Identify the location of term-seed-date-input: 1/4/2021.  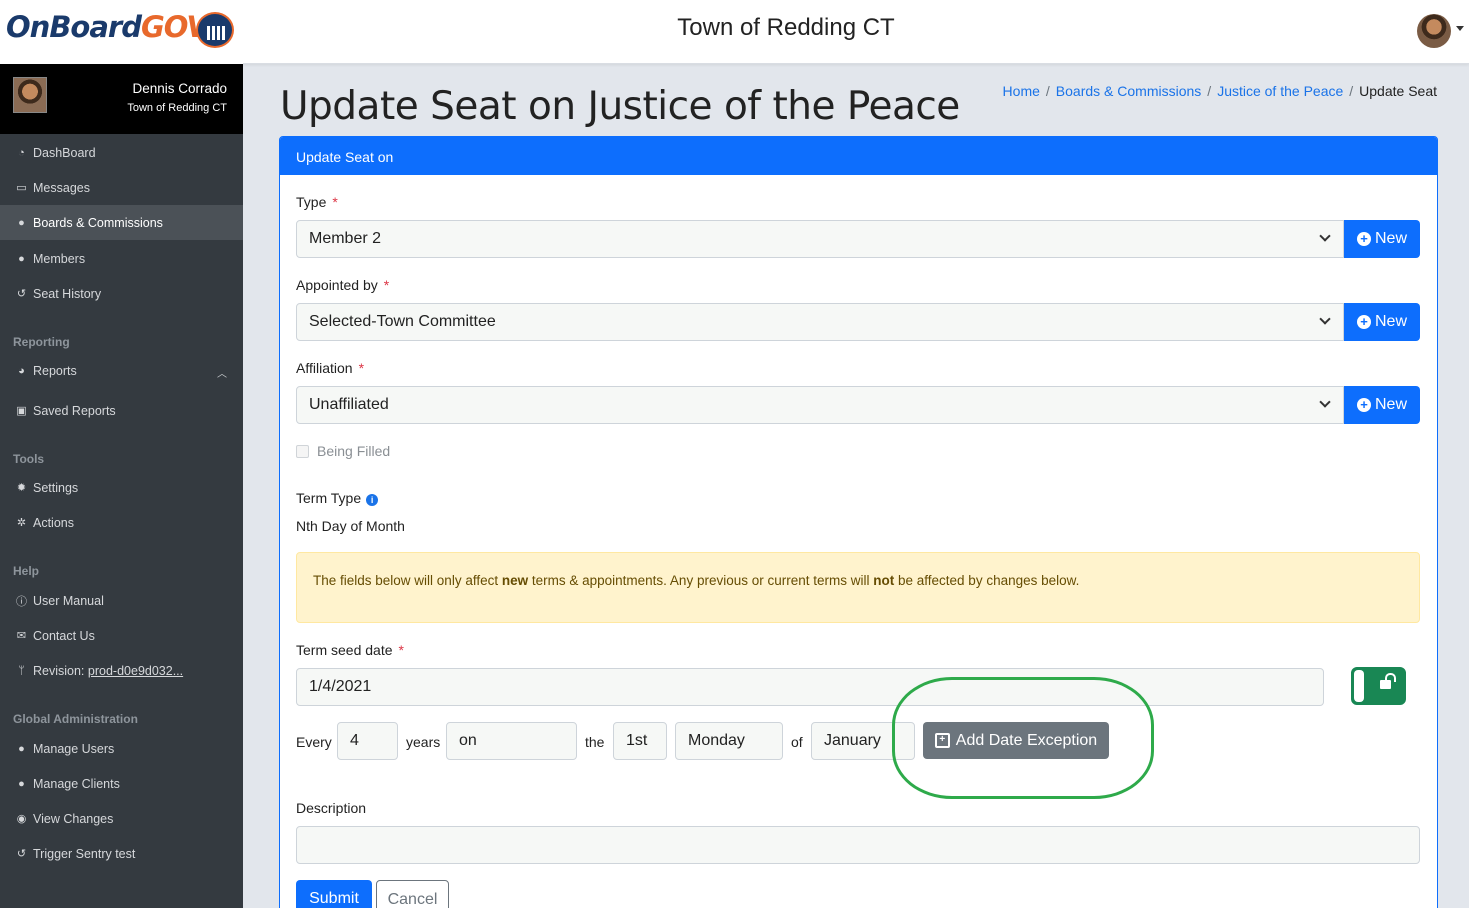
(810, 687).